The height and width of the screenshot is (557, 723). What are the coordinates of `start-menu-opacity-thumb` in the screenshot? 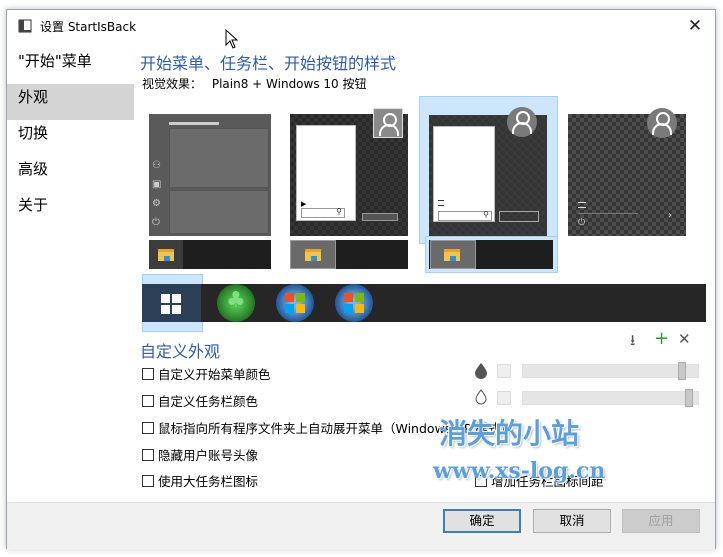 It's located at (682, 371).